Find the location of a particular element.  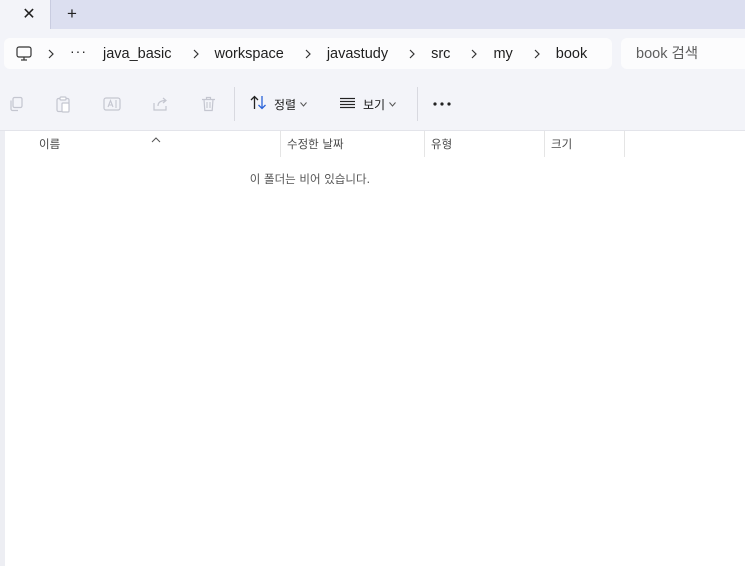

sort-label: 정렬 is located at coordinates (285, 104).